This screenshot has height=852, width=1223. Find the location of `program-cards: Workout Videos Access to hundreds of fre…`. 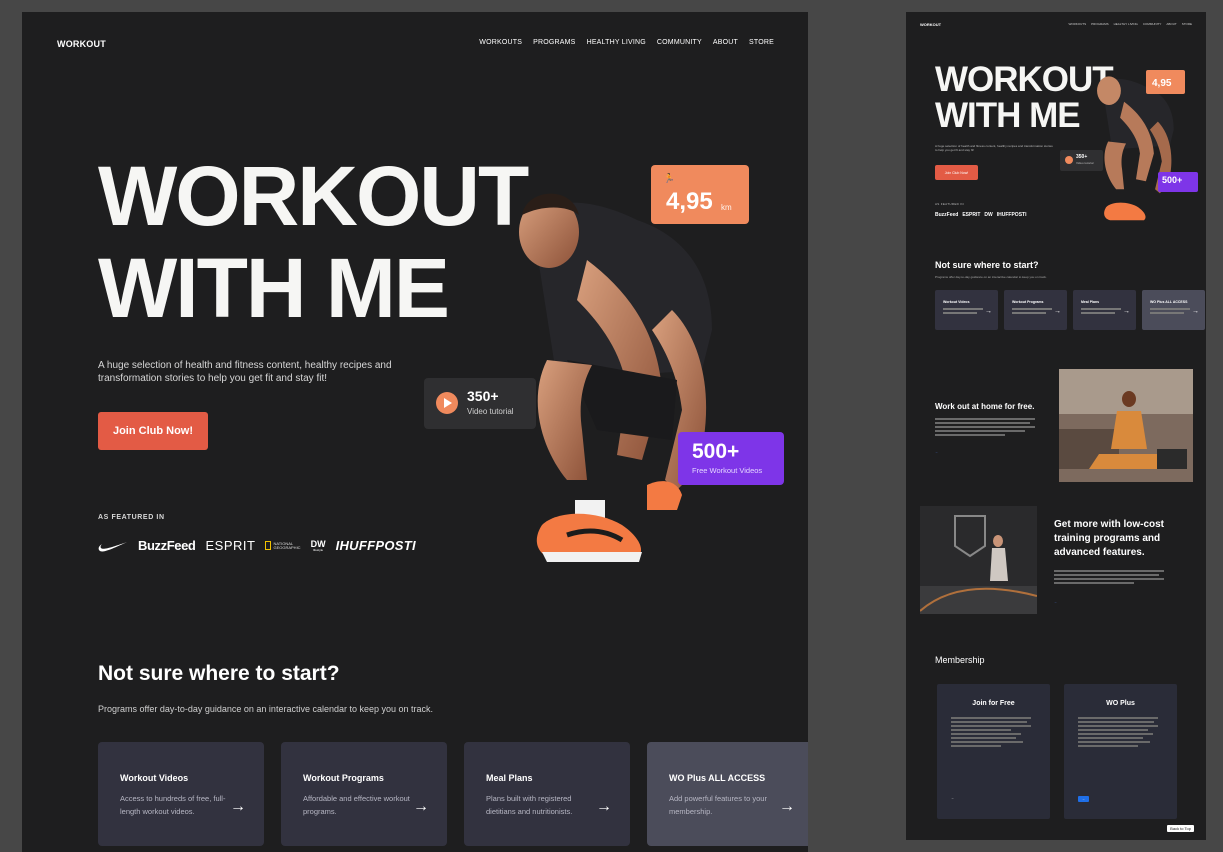

program-cards: Workout Videos Access to hundreds of fre… is located at coordinates (453, 794).